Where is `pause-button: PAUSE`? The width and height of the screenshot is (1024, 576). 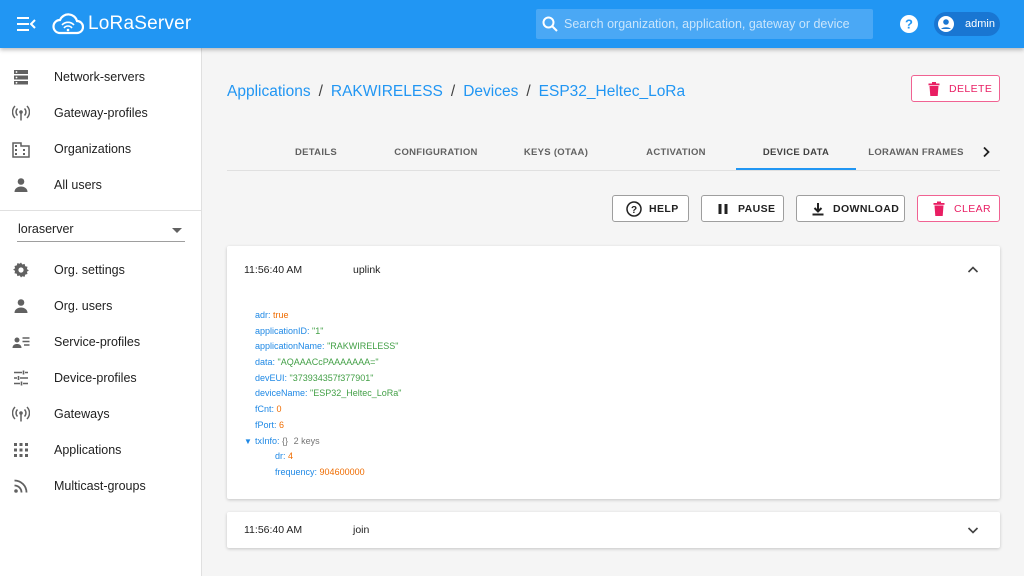 pause-button: PAUSE is located at coordinates (742, 208).